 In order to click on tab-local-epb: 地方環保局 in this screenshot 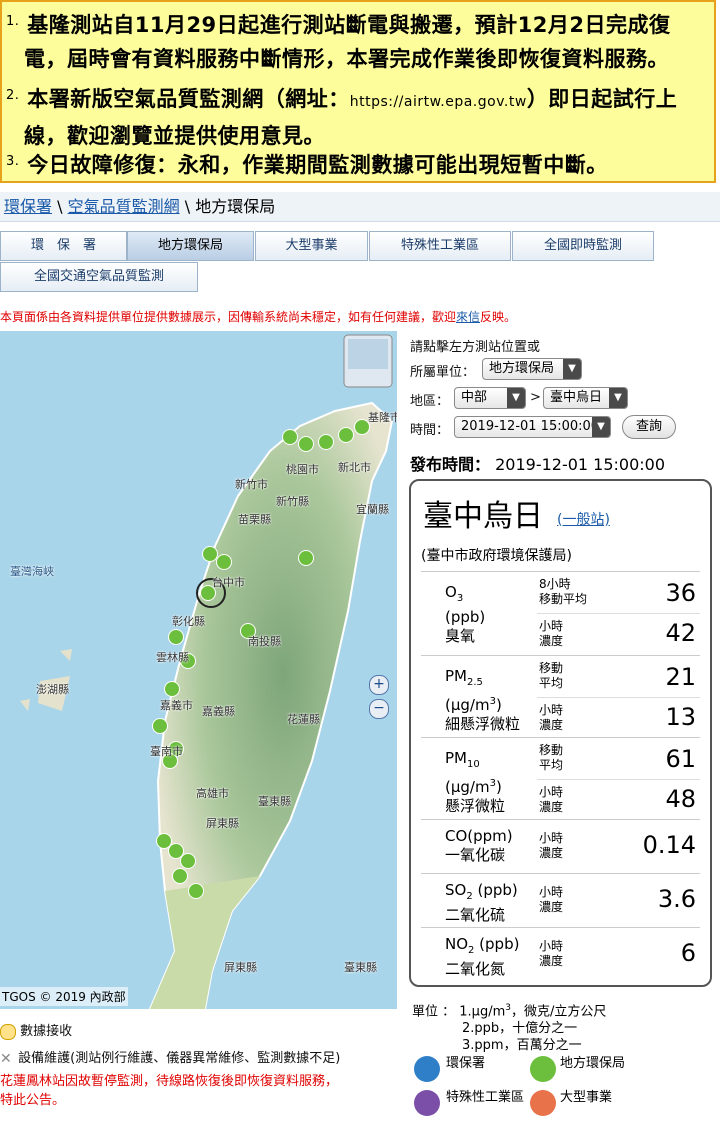, I will do `click(190, 246)`.